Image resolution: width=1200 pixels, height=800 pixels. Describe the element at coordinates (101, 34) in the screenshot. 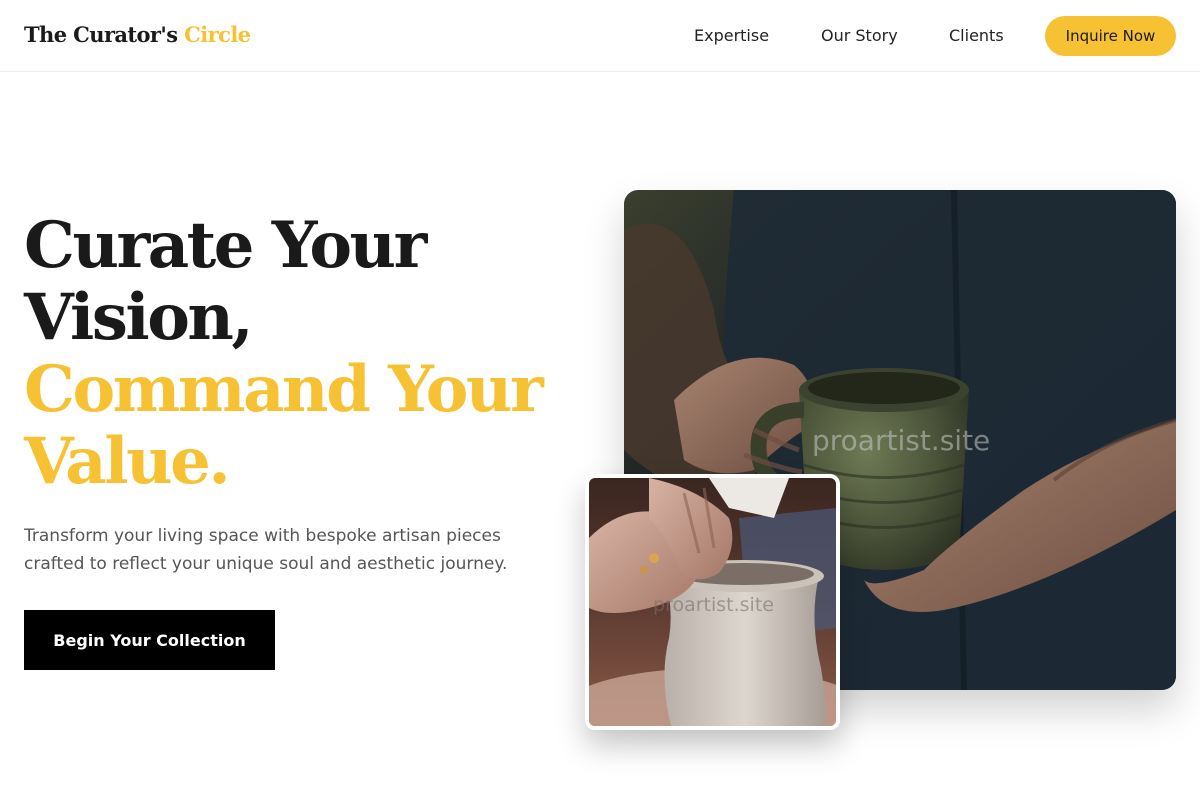

I see `logo-text: The Curator's` at that location.